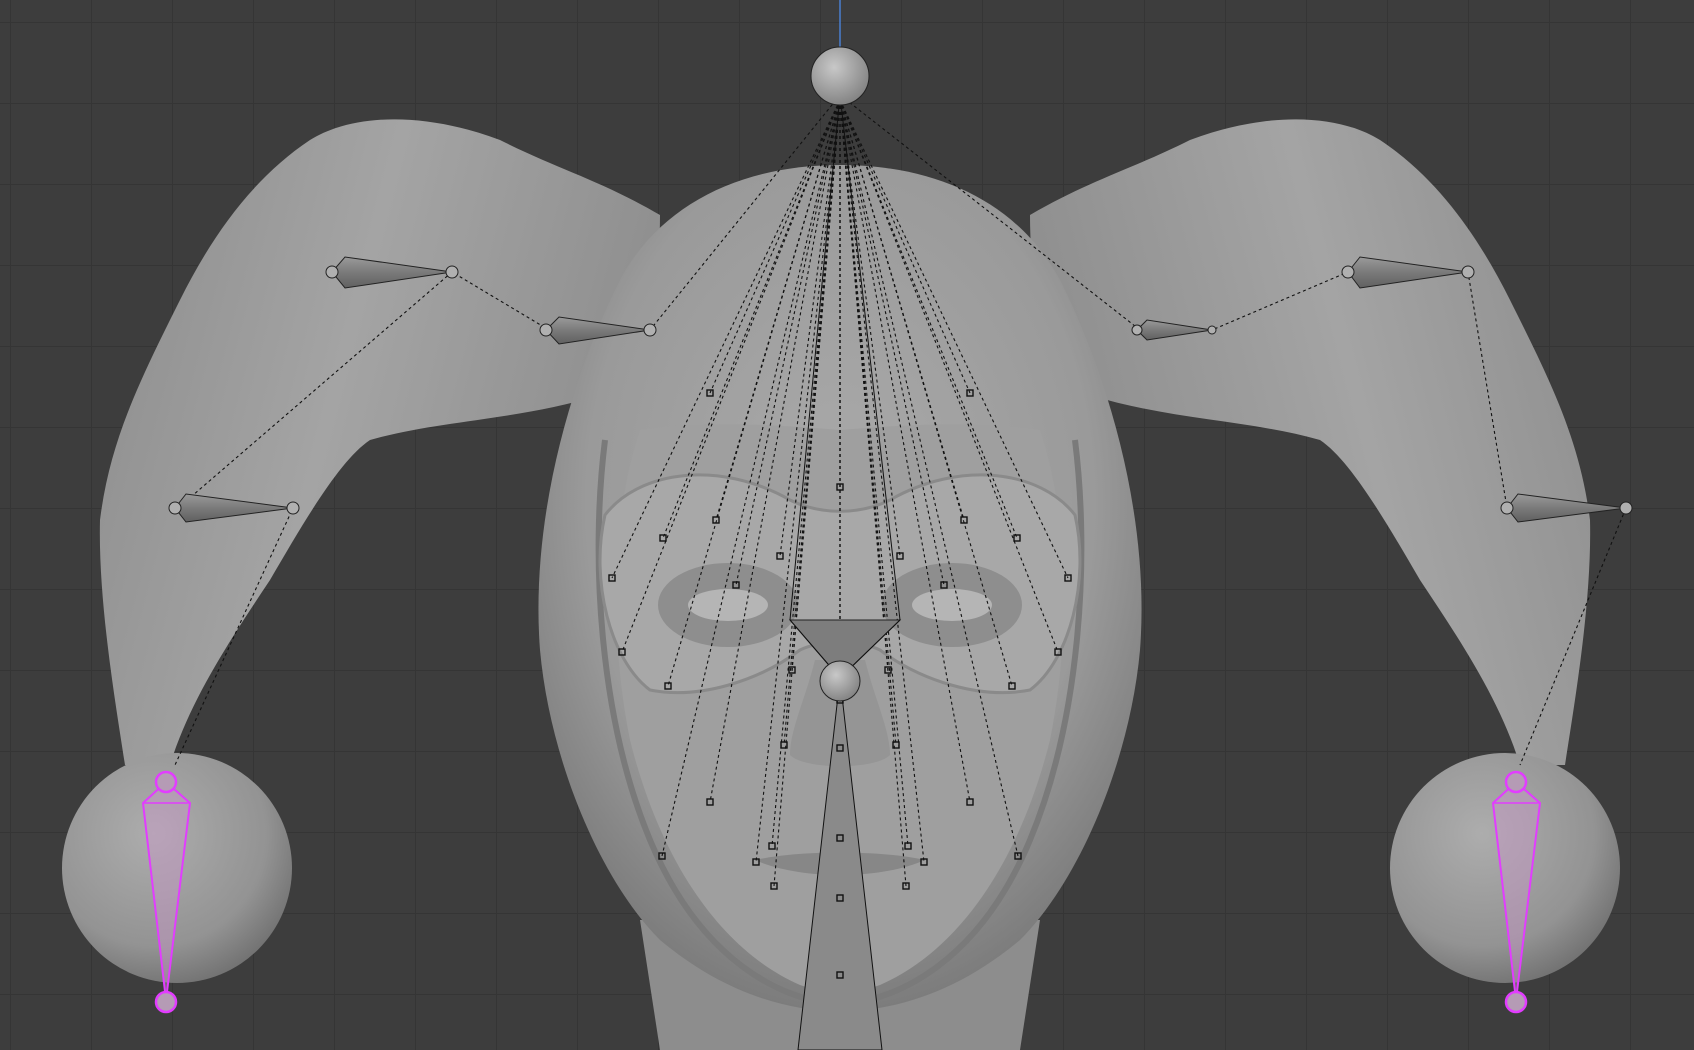 The image size is (1694, 1050). I want to click on left-eyeball, so click(728, 605).